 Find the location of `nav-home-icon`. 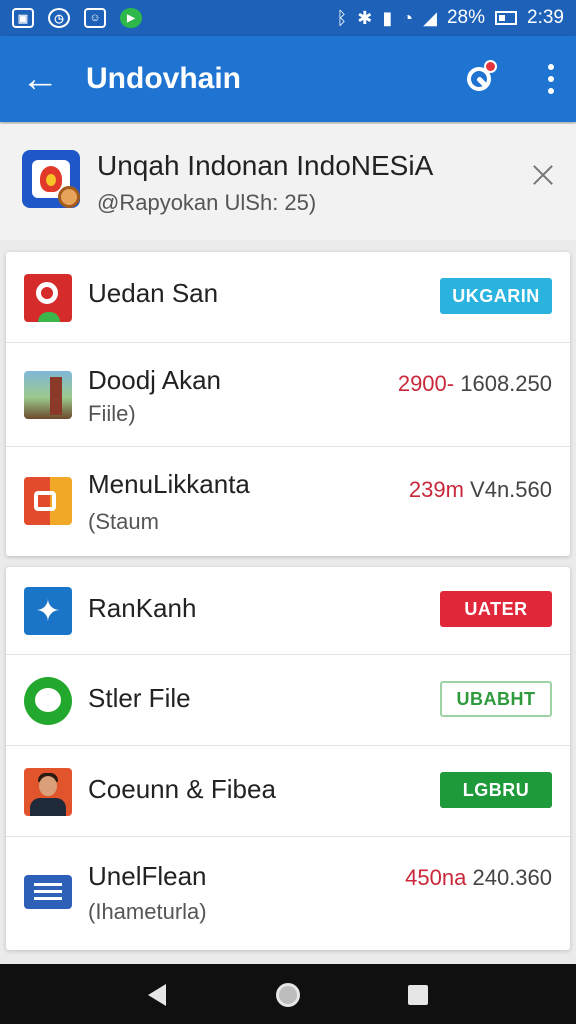

nav-home-icon is located at coordinates (288, 995).